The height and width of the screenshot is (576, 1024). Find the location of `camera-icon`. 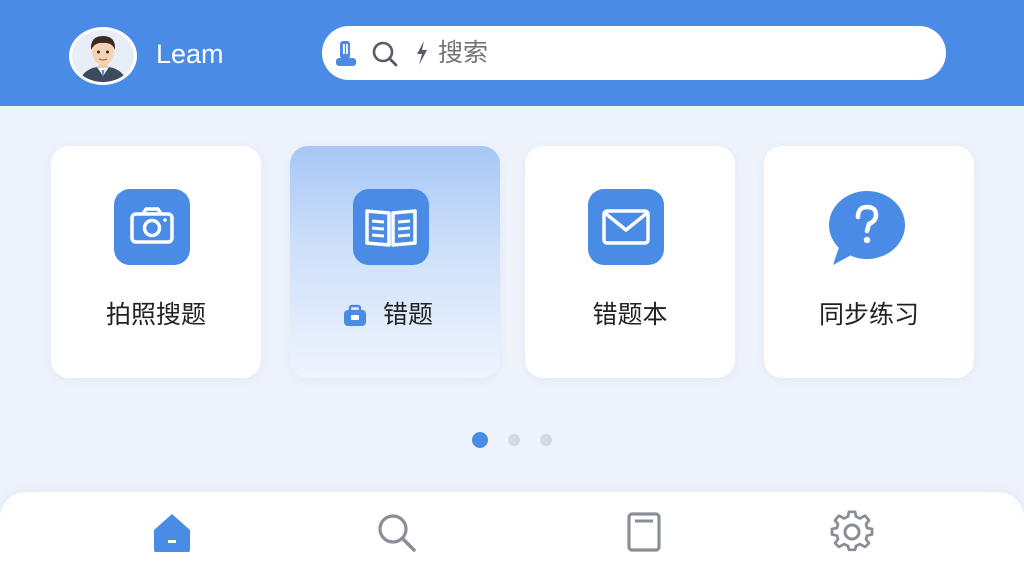

camera-icon is located at coordinates (152, 225).